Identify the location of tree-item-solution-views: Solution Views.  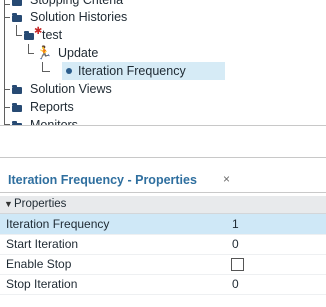
(100, 89).